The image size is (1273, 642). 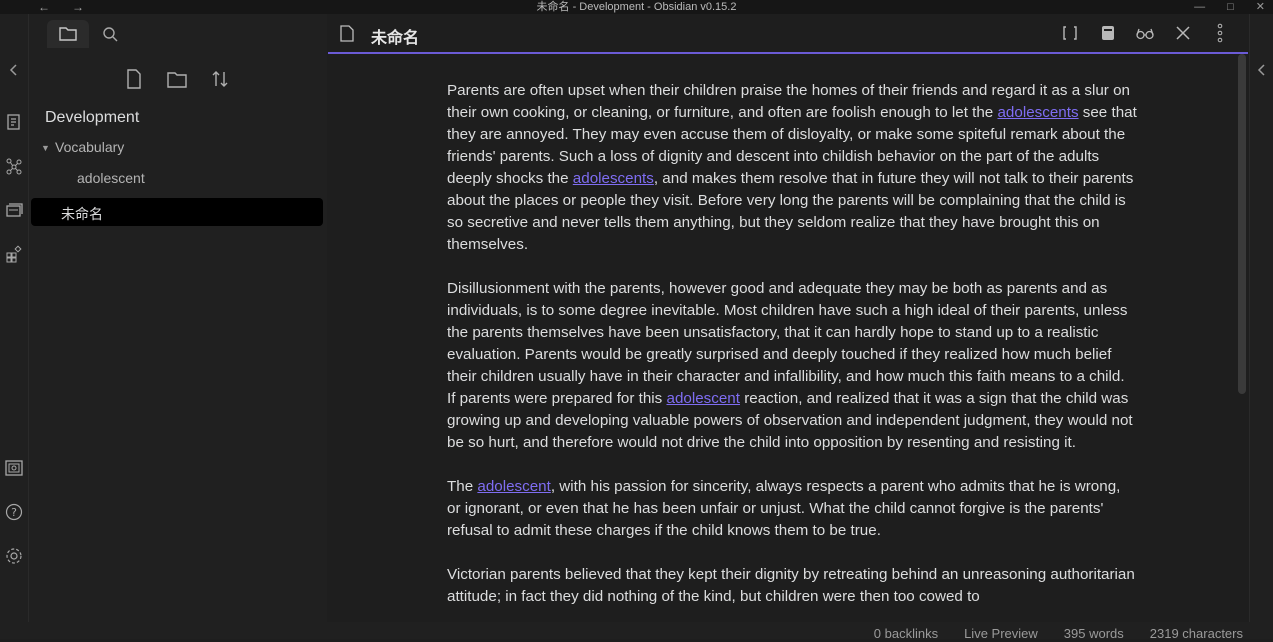 What do you see at coordinates (220, 79) in the screenshot?
I see `sort-icon` at bounding box center [220, 79].